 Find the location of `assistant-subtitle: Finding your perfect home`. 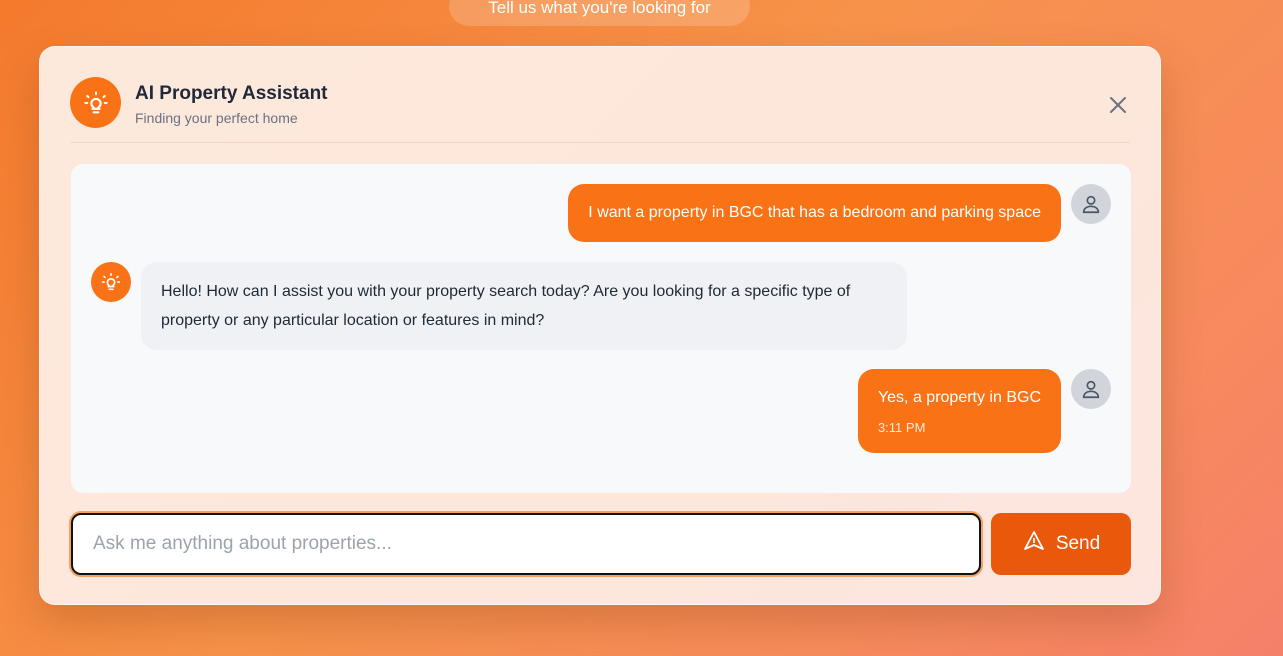

assistant-subtitle: Finding your perfect home is located at coordinates (216, 118).